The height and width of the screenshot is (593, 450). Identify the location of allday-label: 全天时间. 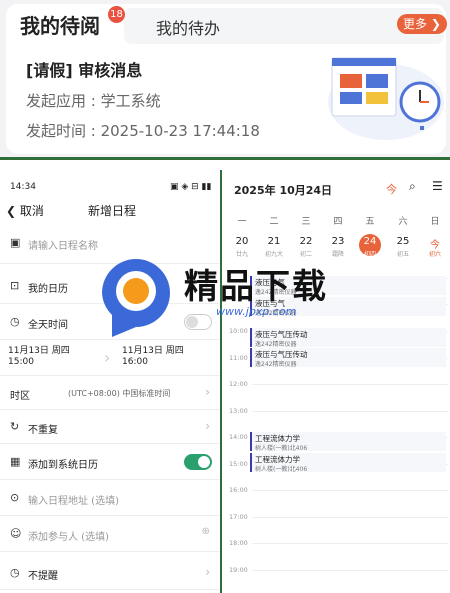
(48, 325).